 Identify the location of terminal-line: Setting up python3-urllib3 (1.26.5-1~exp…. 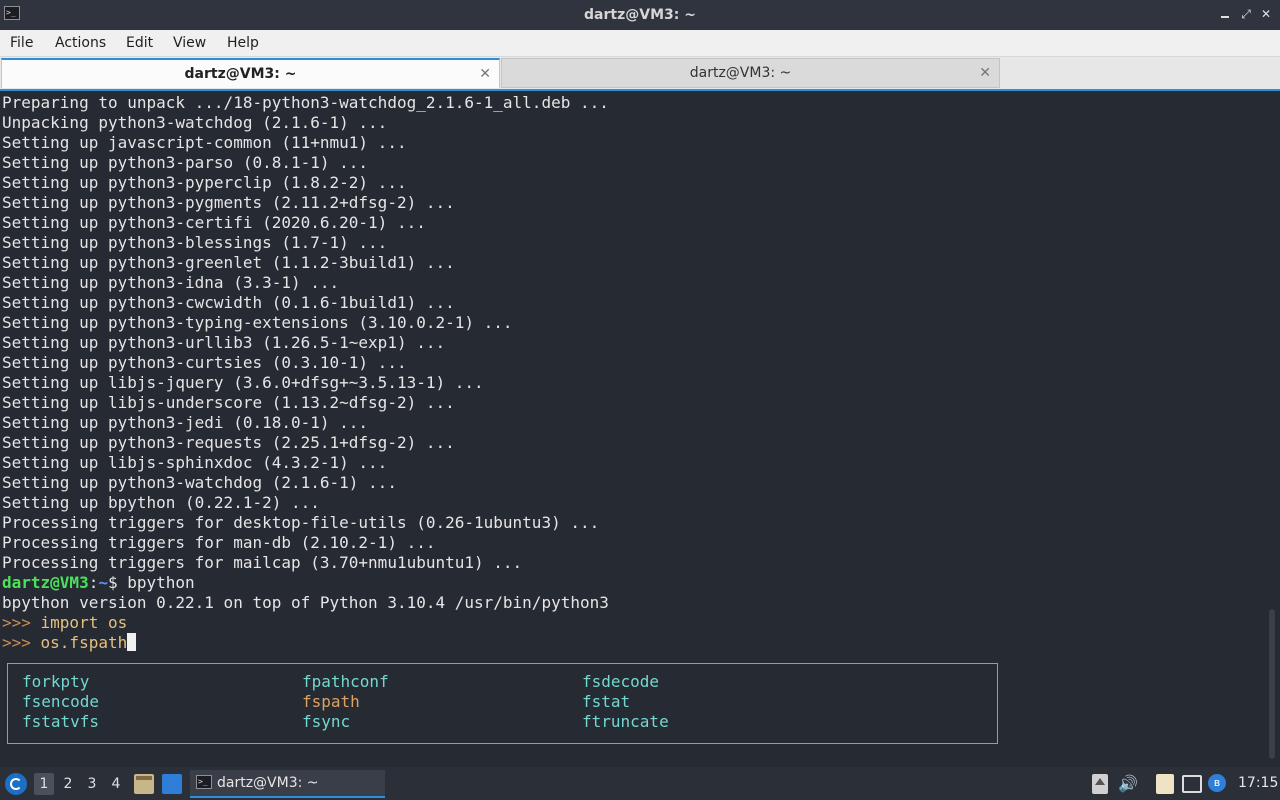
(224, 342).